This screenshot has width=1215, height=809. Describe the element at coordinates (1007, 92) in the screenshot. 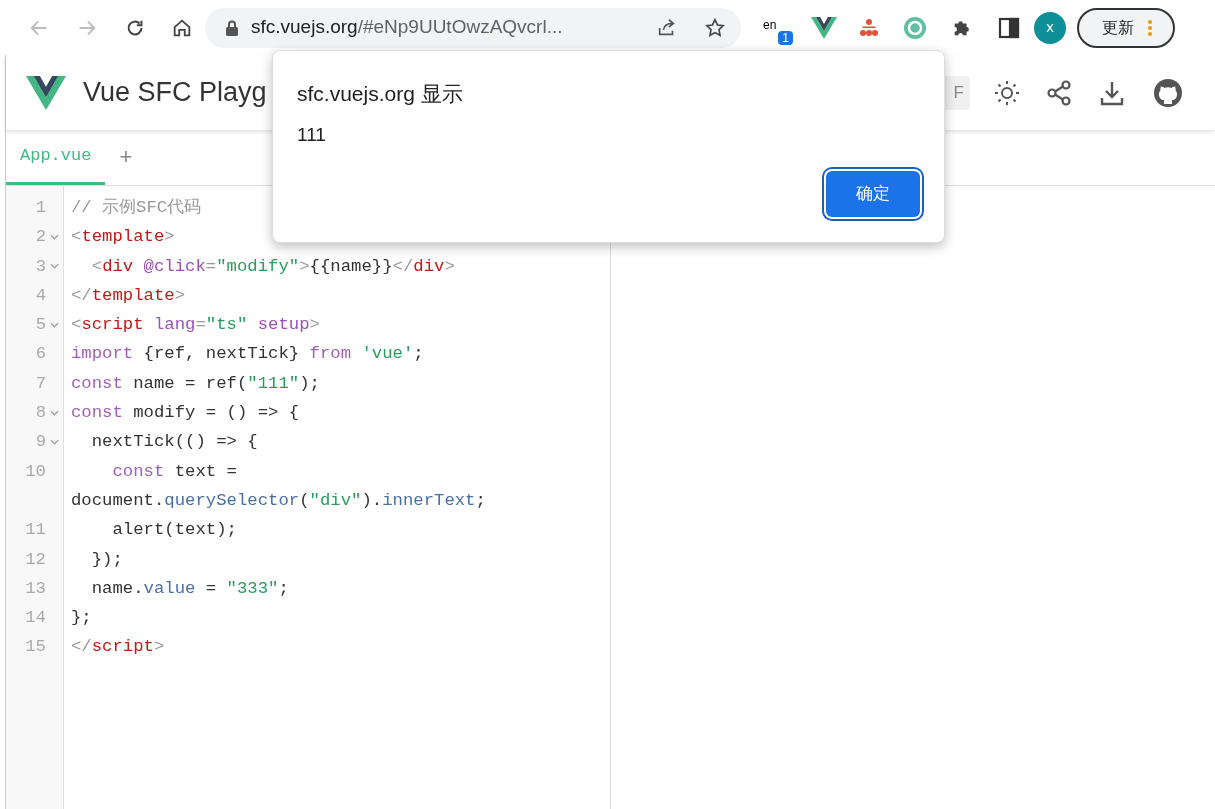

I see `theme-sun-icon` at that location.